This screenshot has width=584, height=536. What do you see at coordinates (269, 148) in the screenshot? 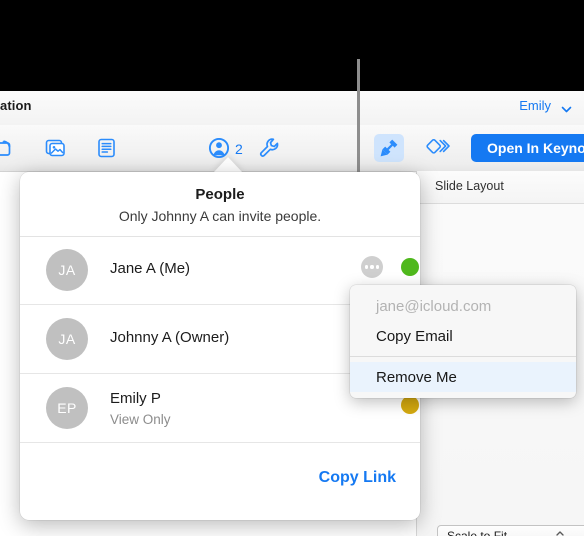
I see `wrench-tools-icon` at bounding box center [269, 148].